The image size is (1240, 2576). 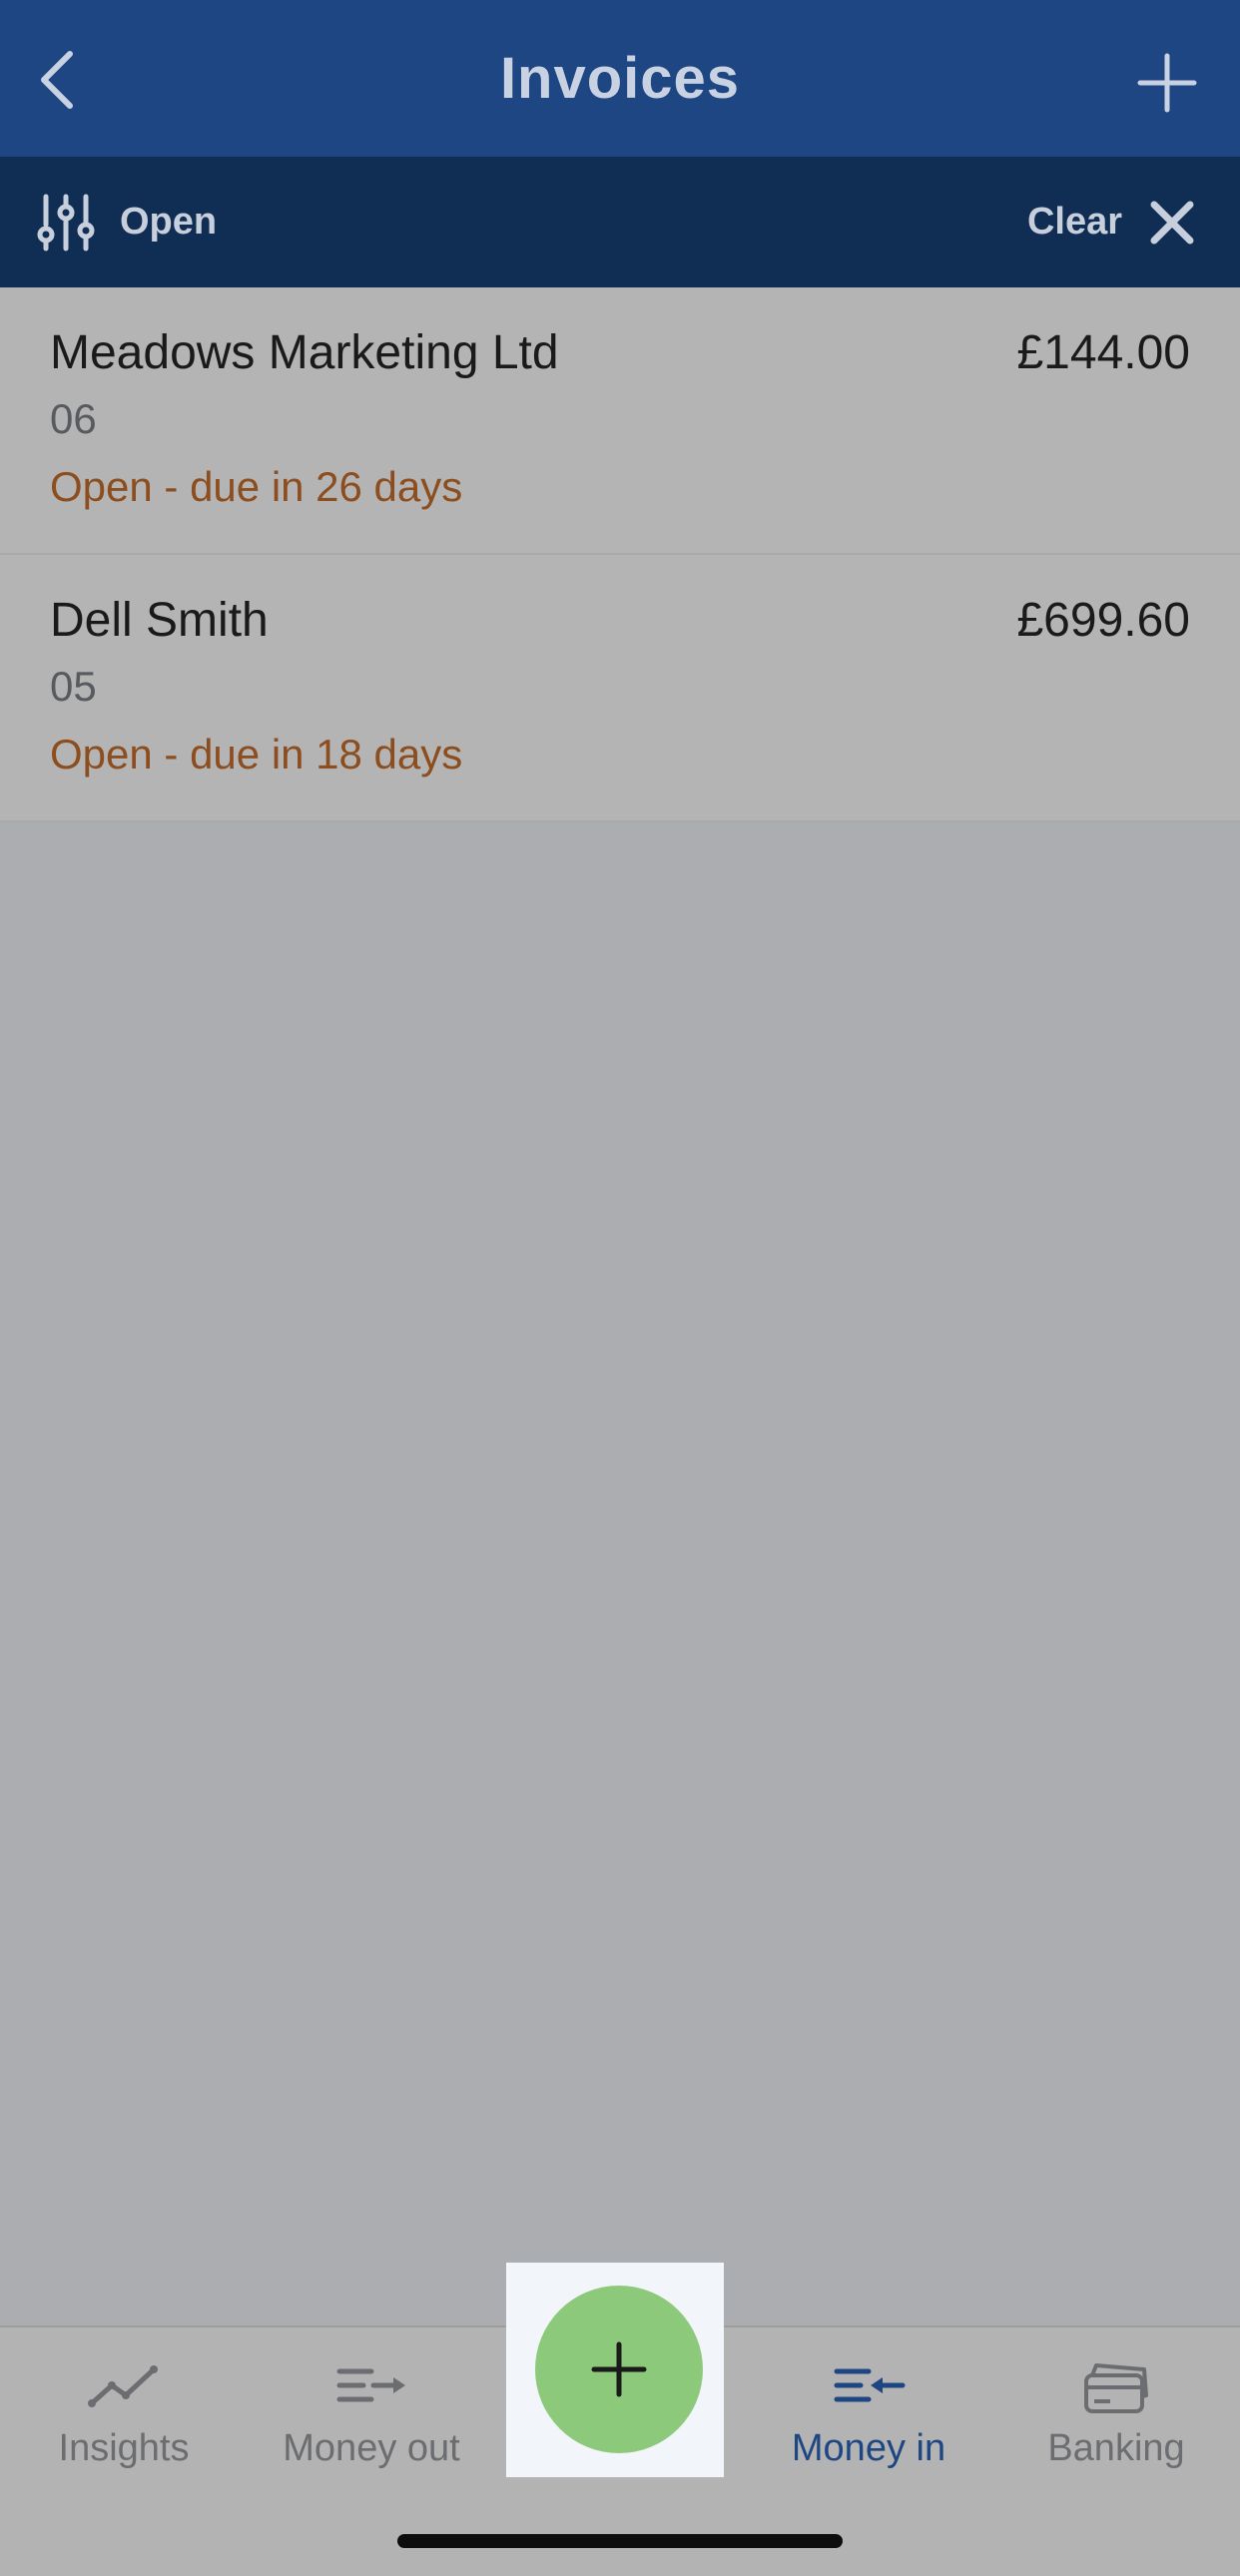 What do you see at coordinates (620, 2541) in the screenshot?
I see `home-indicator` at bounding box center [620, 2541].